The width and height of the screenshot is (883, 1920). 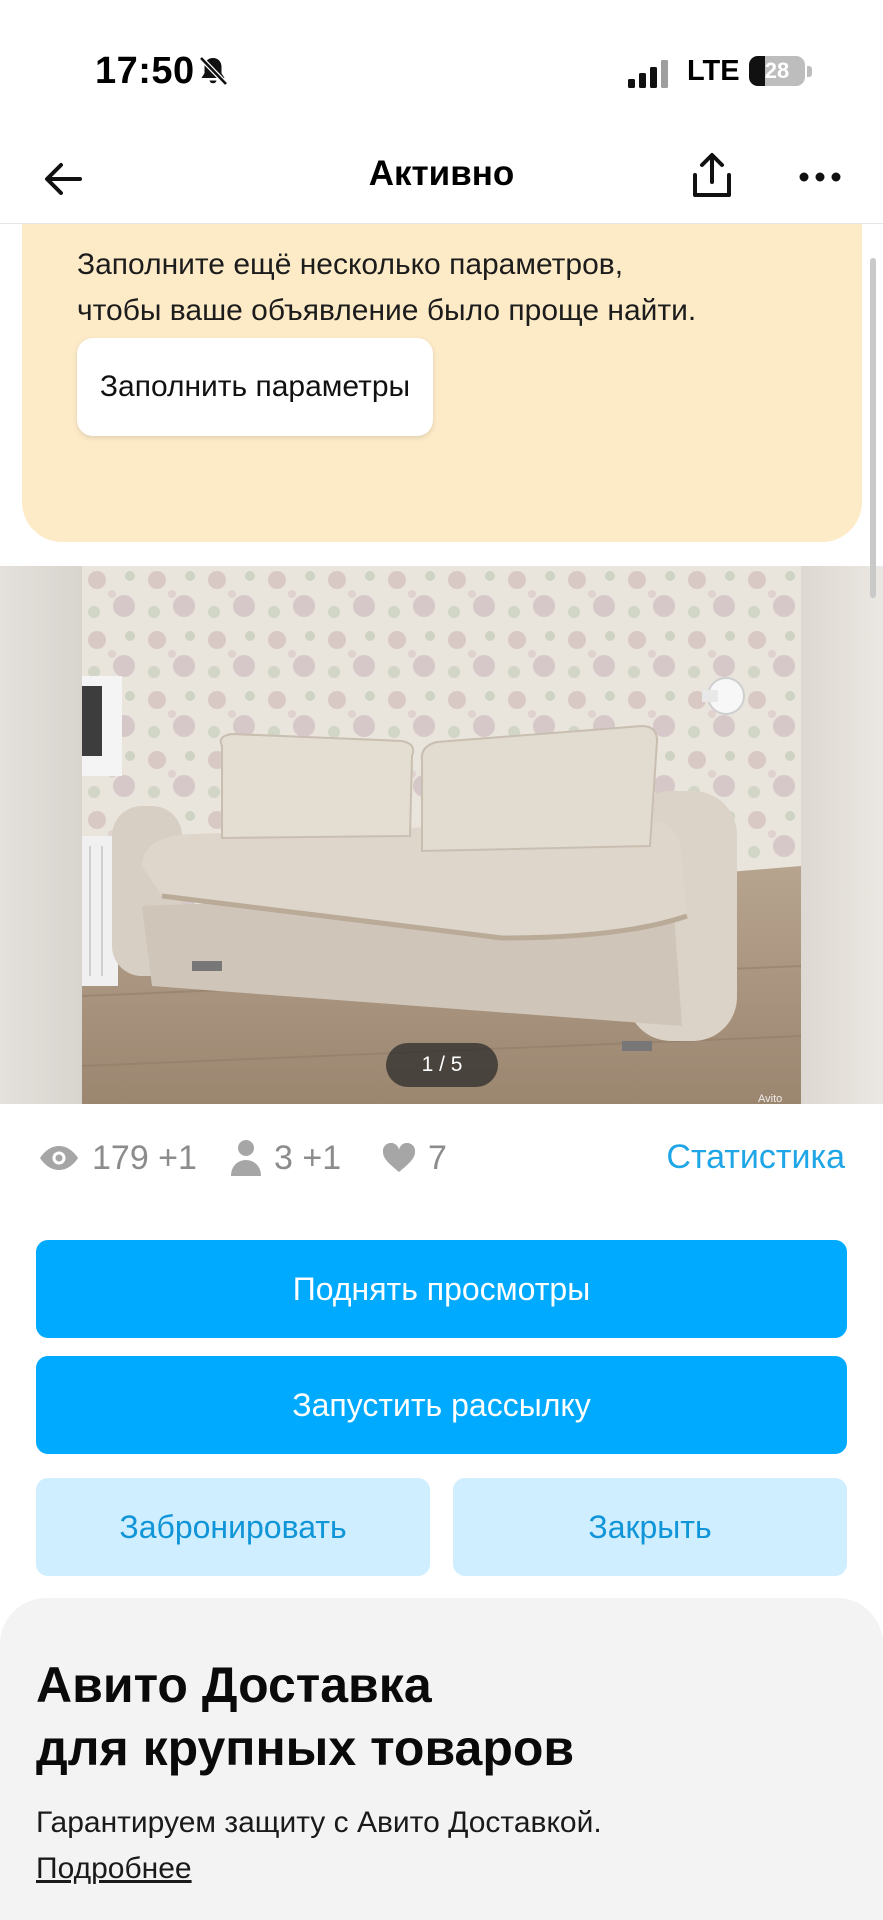 I want to click on heart-icon, so click(x=399, y=1157).